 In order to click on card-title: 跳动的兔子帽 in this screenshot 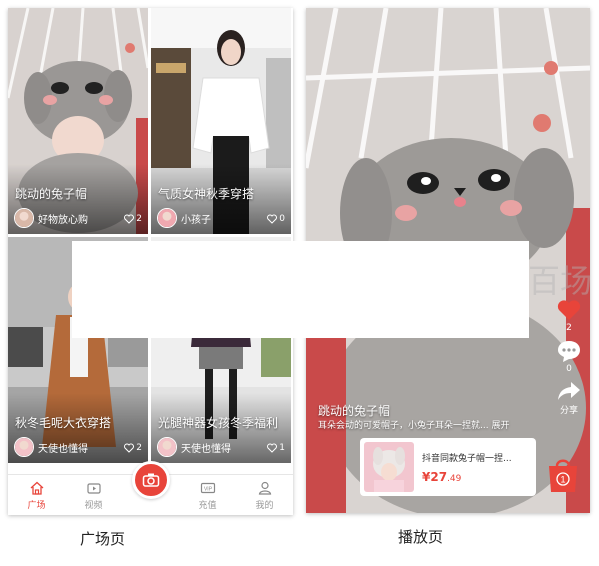, I will do `click(51, 194)`.